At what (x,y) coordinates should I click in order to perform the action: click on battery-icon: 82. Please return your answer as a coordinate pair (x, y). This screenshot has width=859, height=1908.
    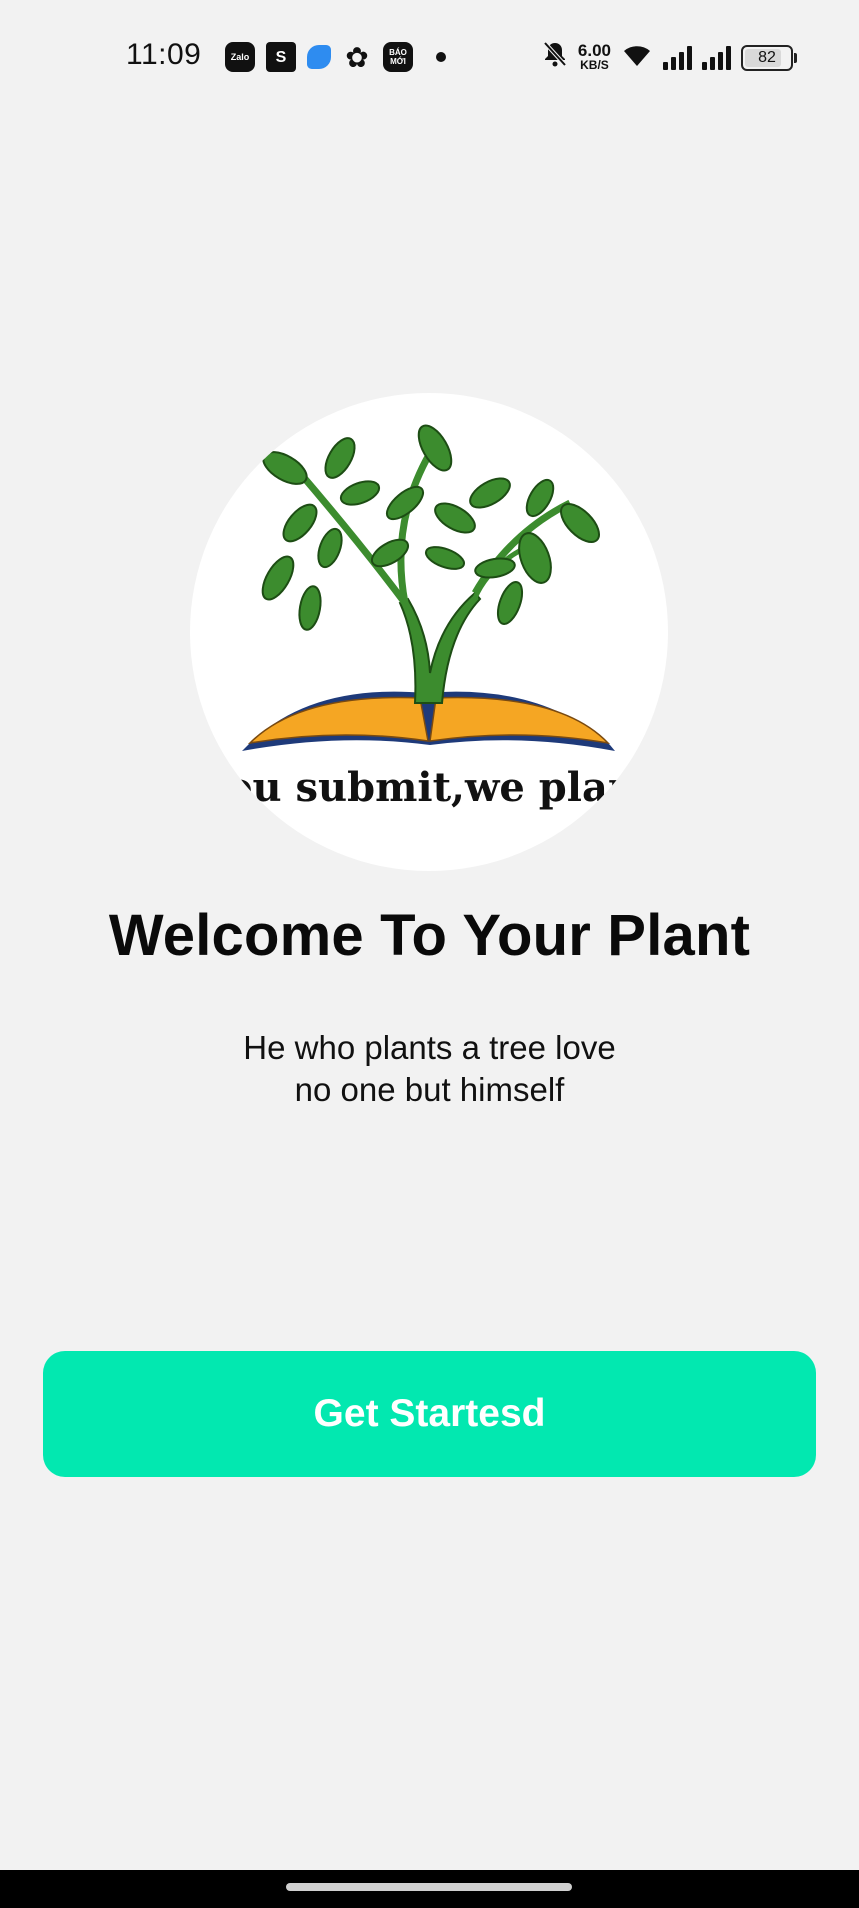
    Looking at the image, I should click on (769, 57).